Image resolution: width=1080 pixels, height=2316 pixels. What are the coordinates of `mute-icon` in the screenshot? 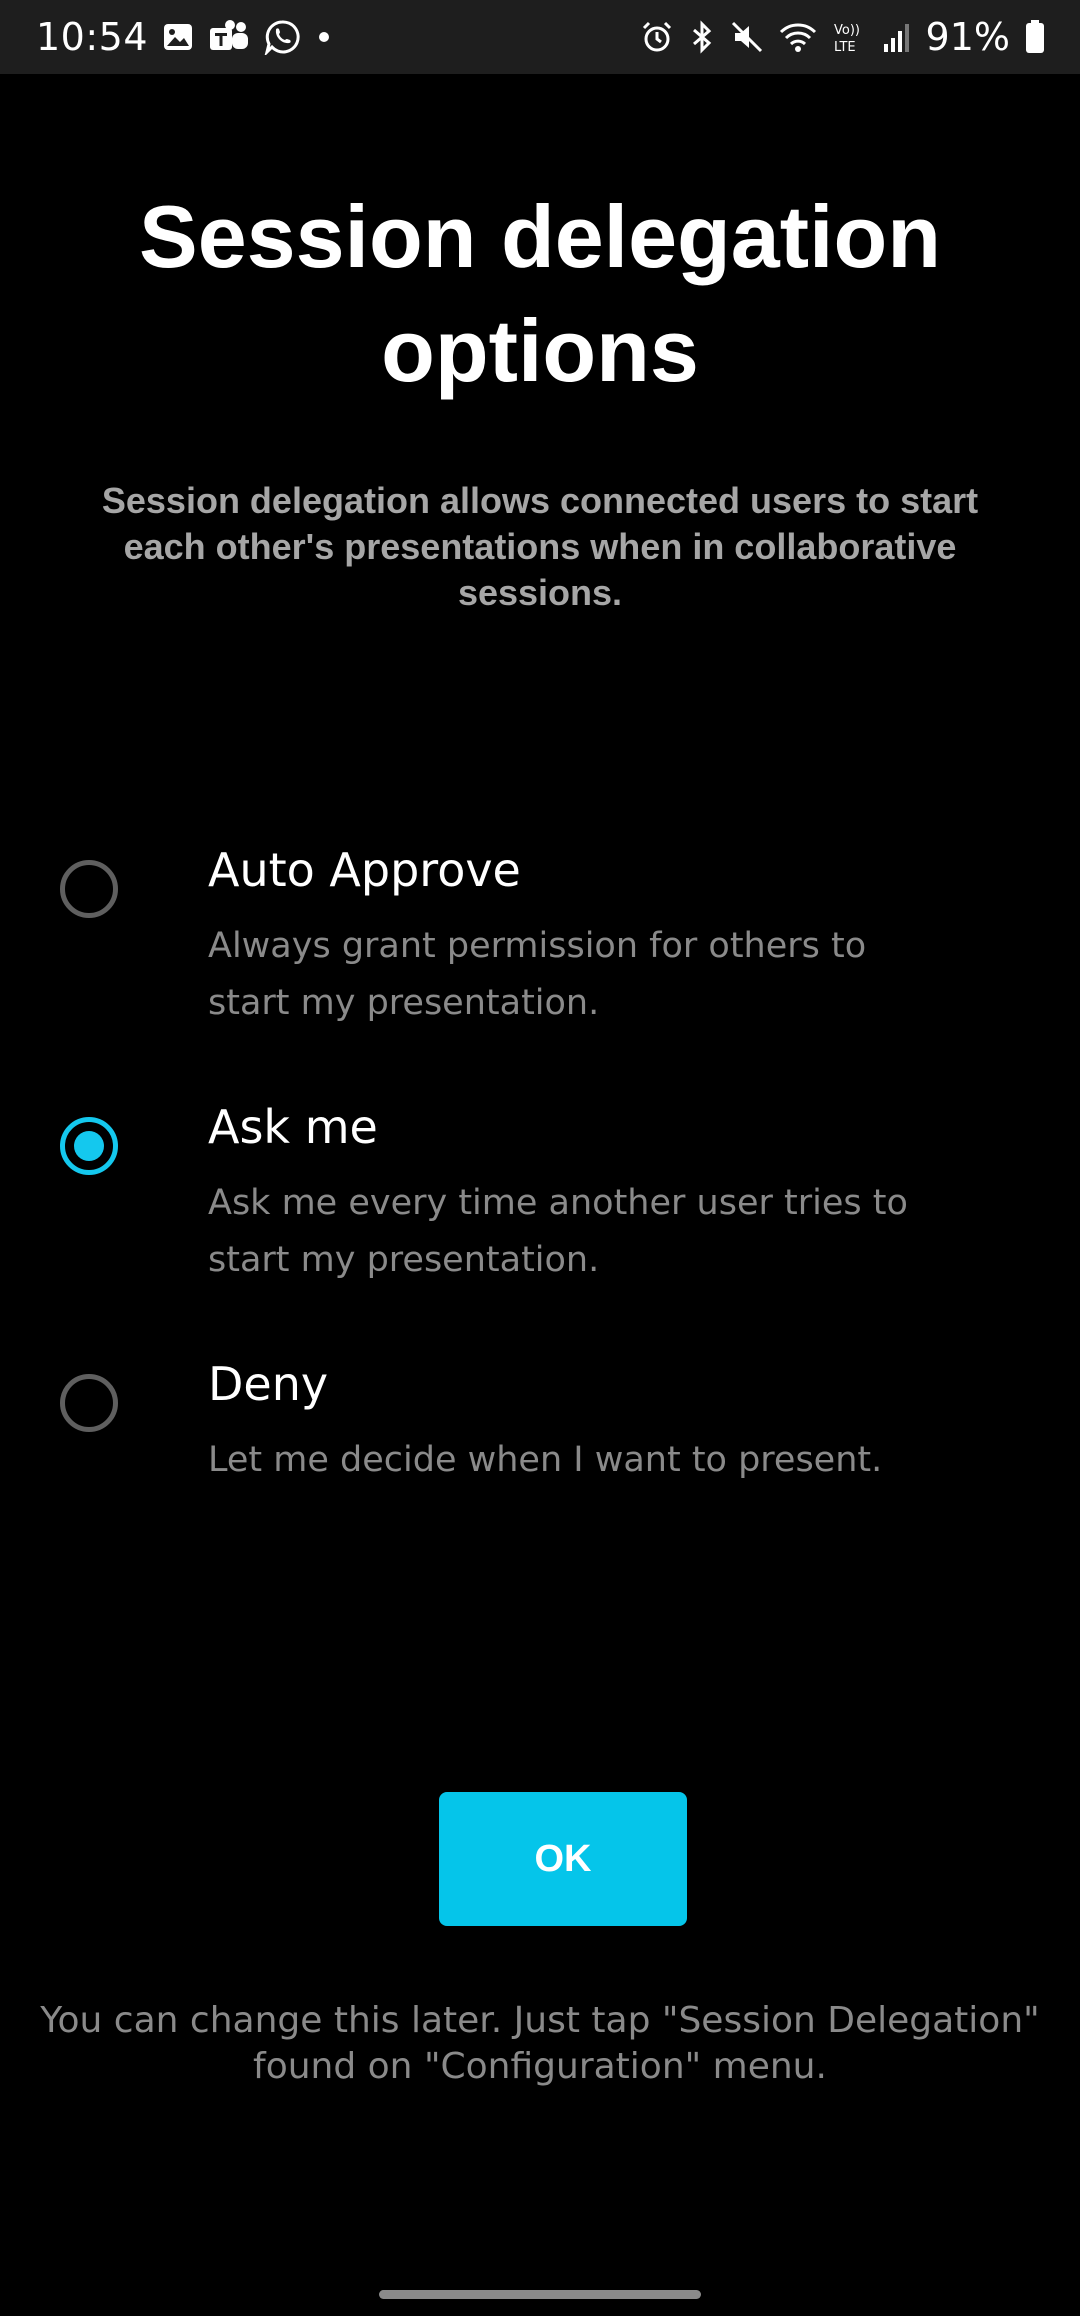 It's located at (747, 37).